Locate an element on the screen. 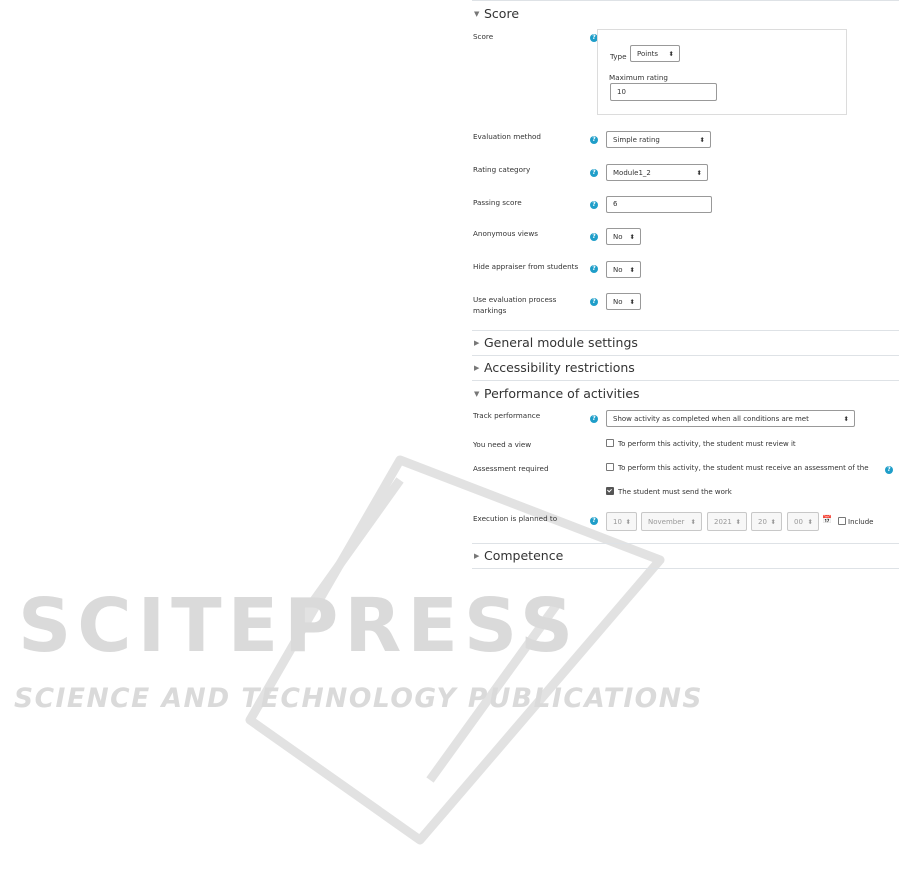 The width and height of the screenshot is (901, 884). calendar-icon: 📅 is located at coordinates (827, 519).